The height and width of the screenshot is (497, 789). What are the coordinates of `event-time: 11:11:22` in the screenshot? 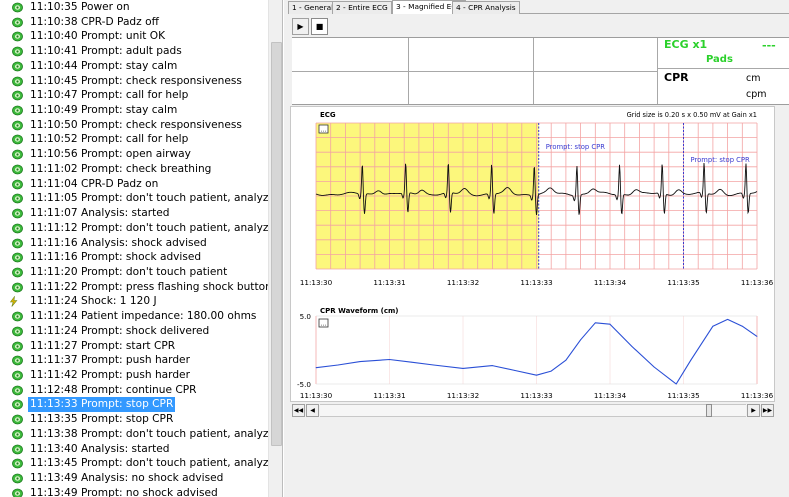 It's located at (54, 286).